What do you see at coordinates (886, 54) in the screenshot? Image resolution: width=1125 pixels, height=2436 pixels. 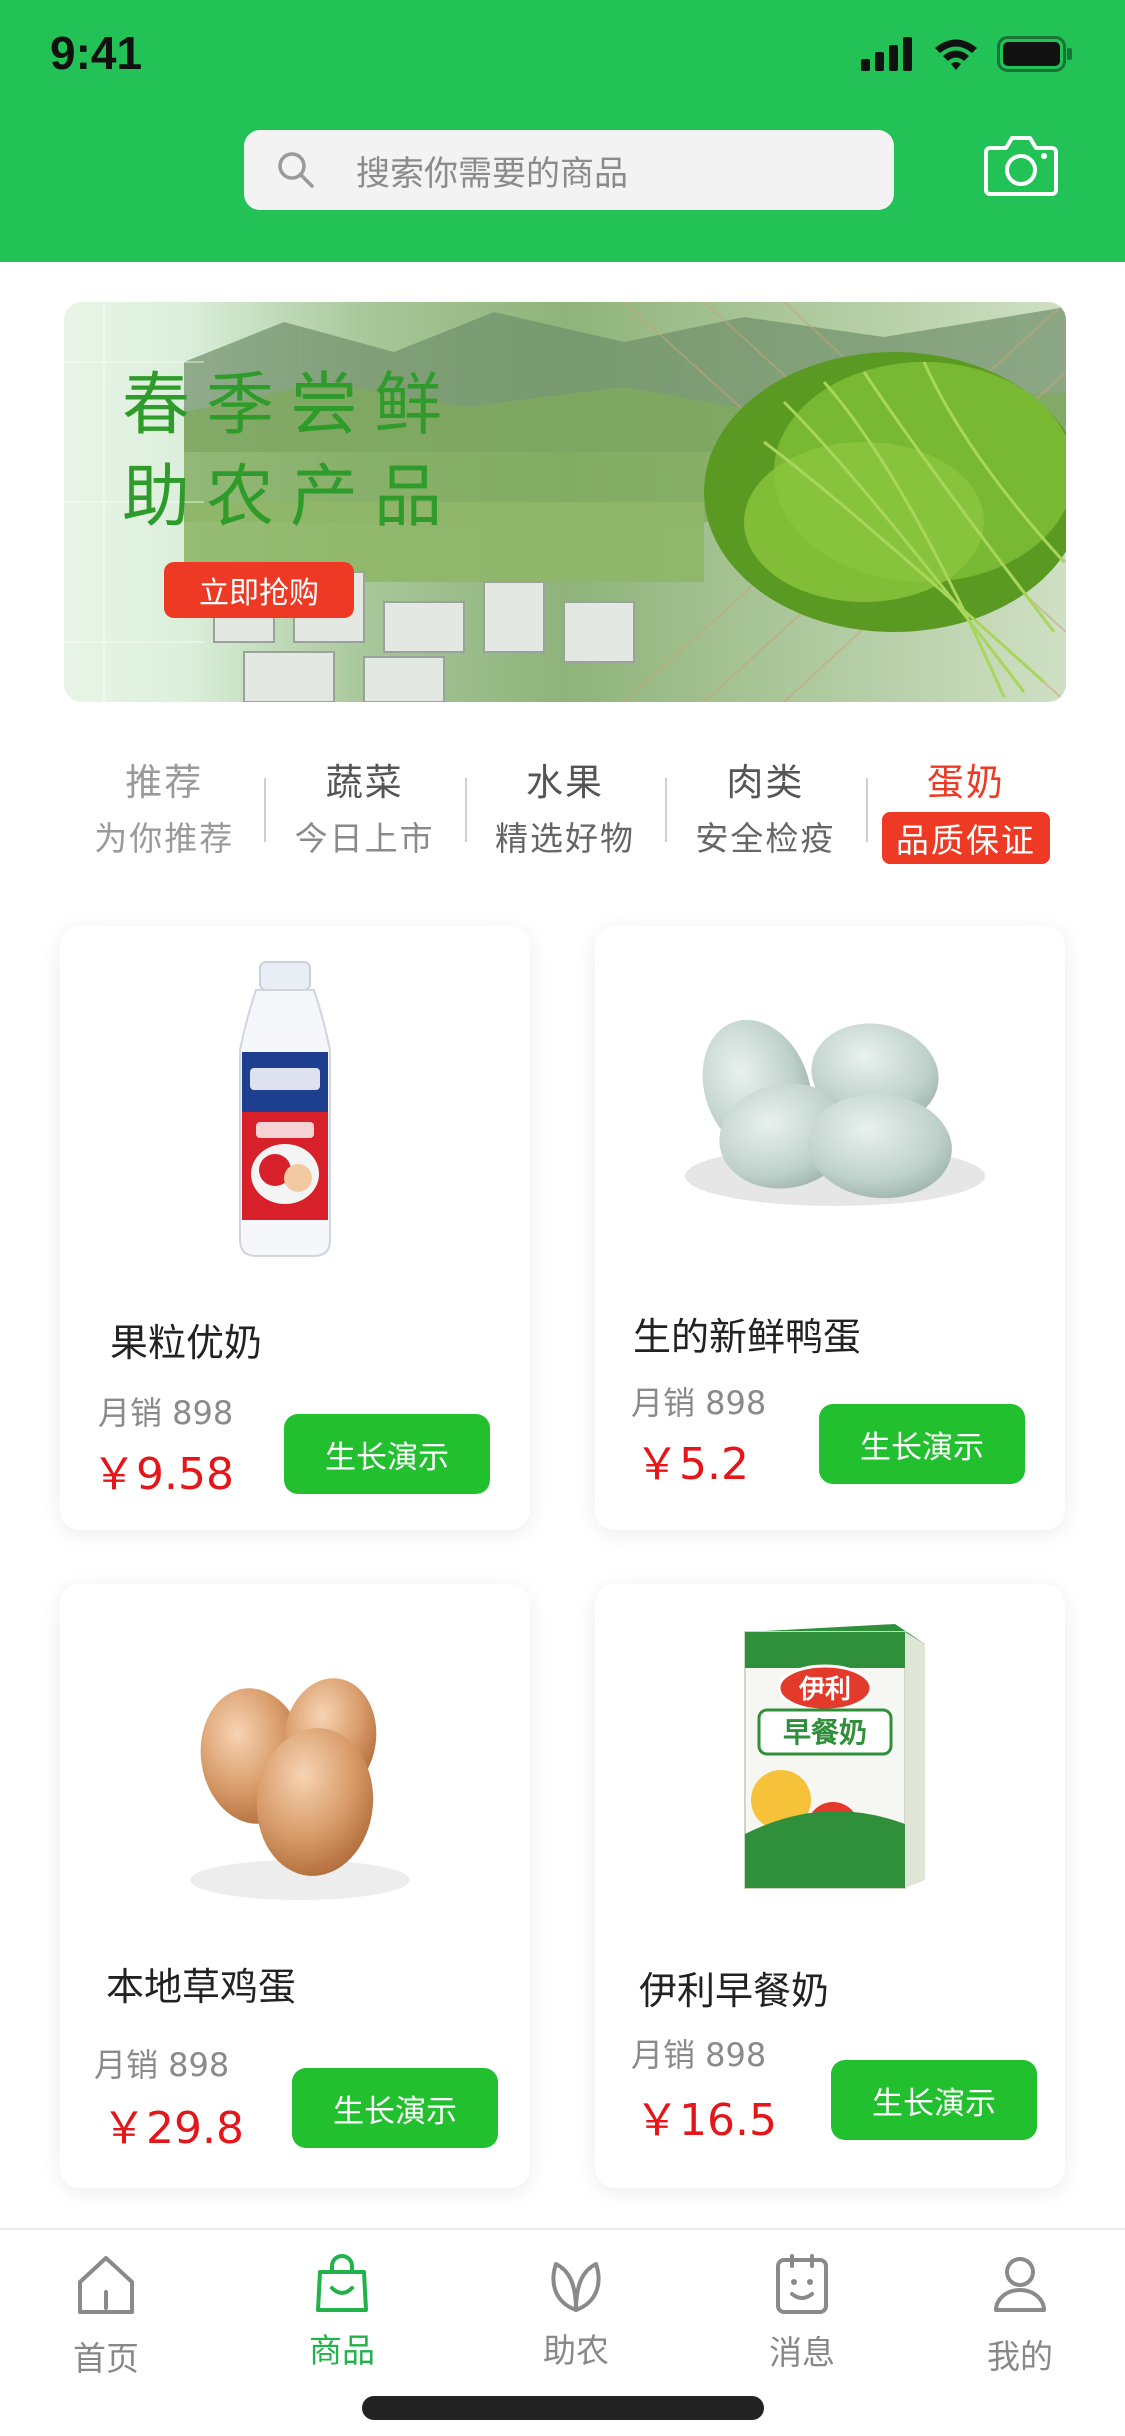 I see `cellular-signal-icon` at bounding box center [886, 54].